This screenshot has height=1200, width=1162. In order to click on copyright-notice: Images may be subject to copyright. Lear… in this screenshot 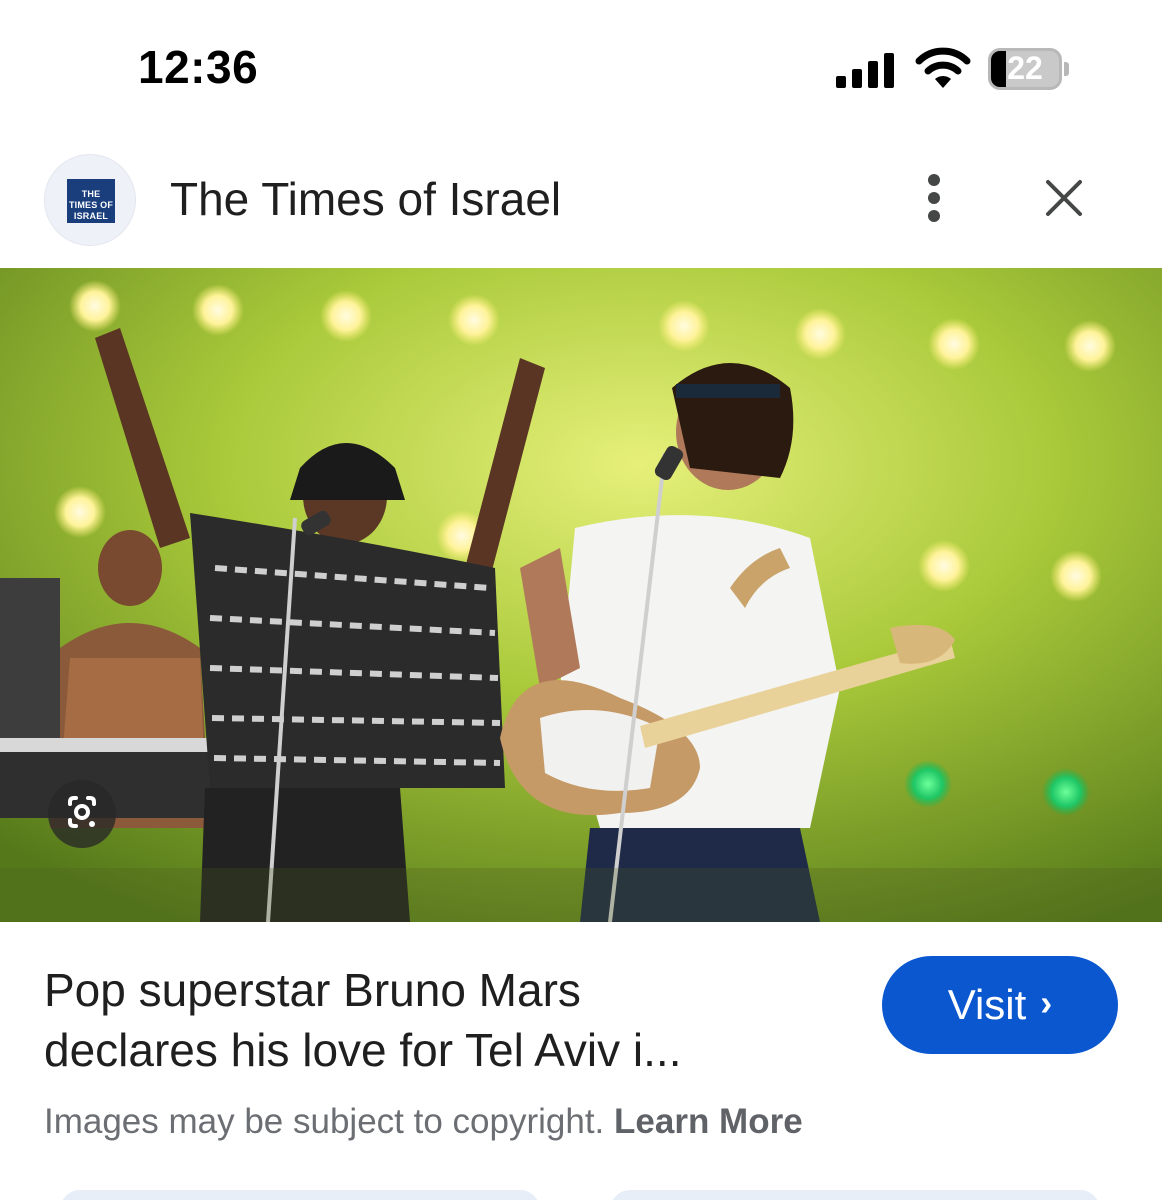, I will do `click(423, 1122)`.